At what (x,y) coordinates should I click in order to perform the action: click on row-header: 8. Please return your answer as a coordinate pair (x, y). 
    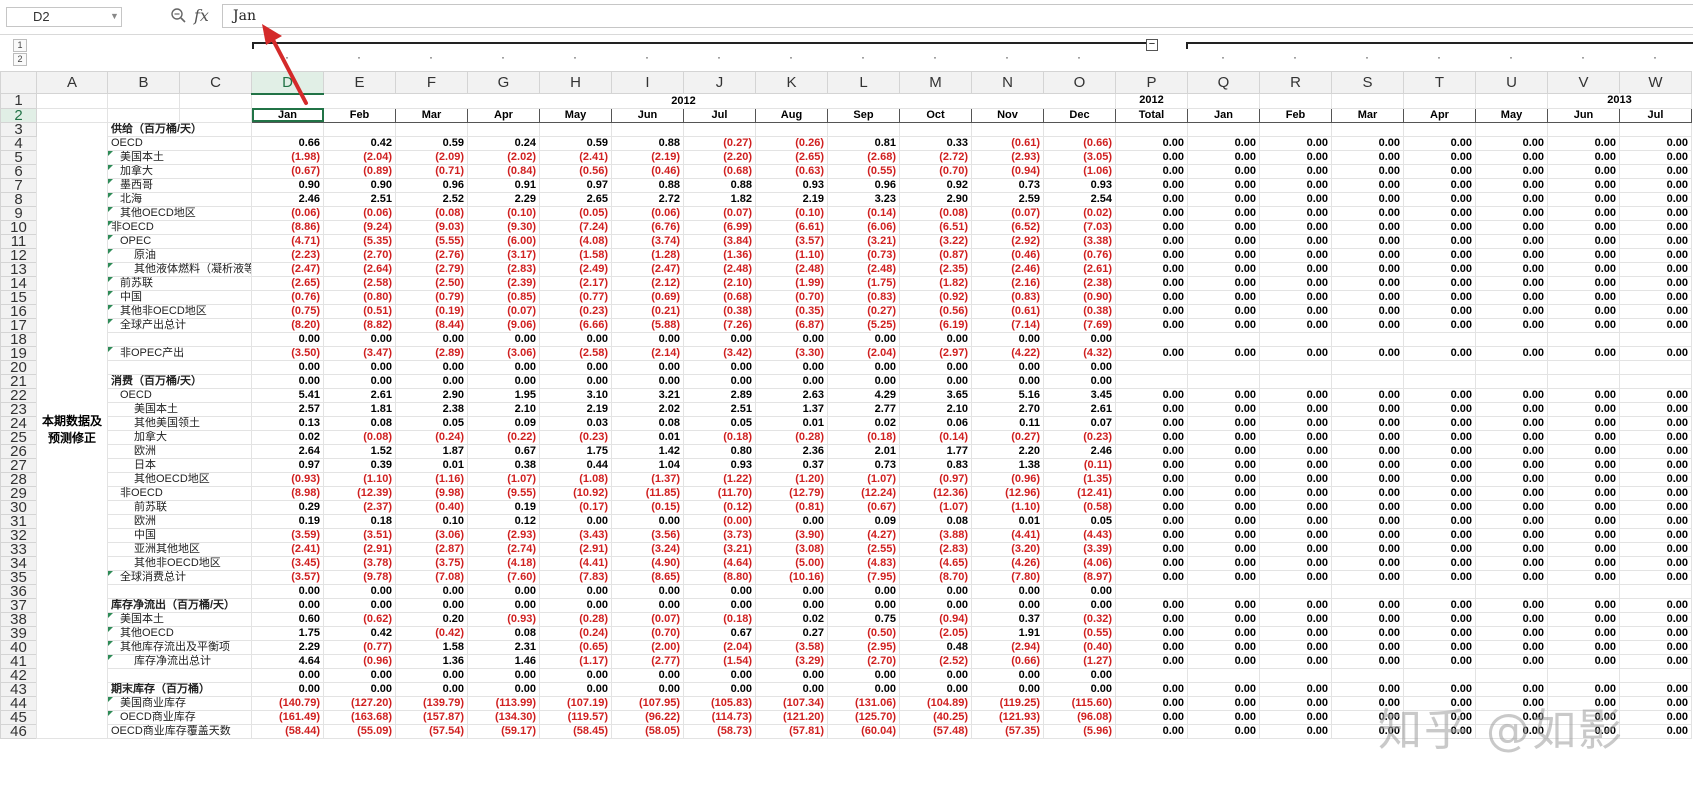
    Looking at the image, I should click on (18, 199).